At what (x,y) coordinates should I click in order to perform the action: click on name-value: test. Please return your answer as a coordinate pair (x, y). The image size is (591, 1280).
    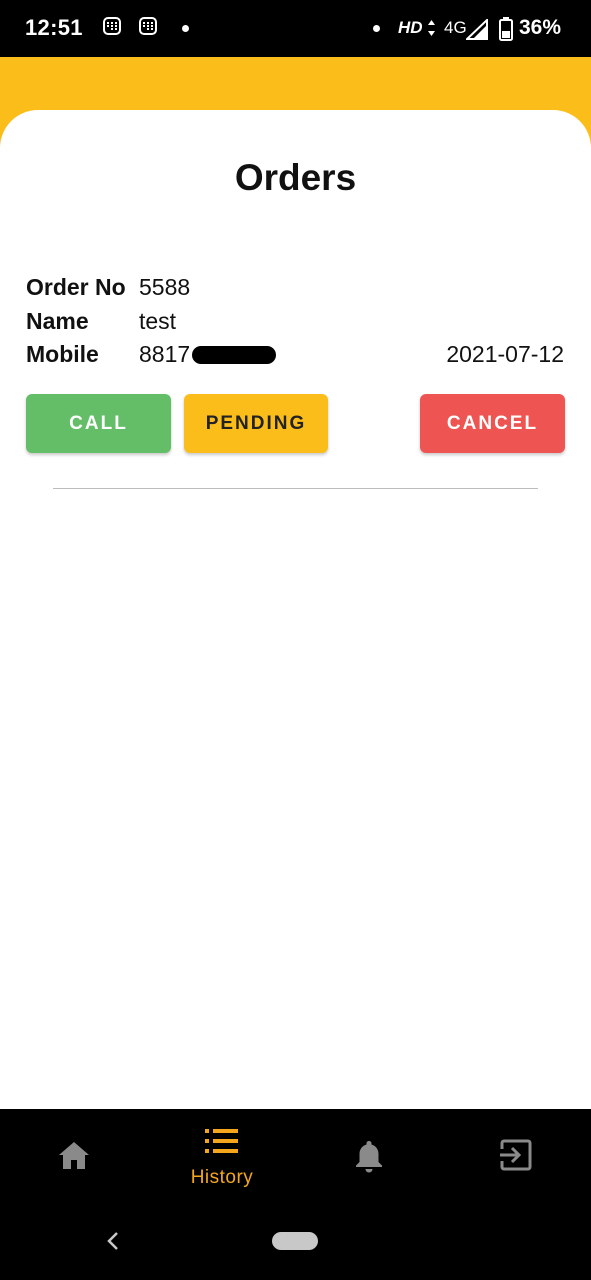
    Looking at the image, I should click on (158, 321).